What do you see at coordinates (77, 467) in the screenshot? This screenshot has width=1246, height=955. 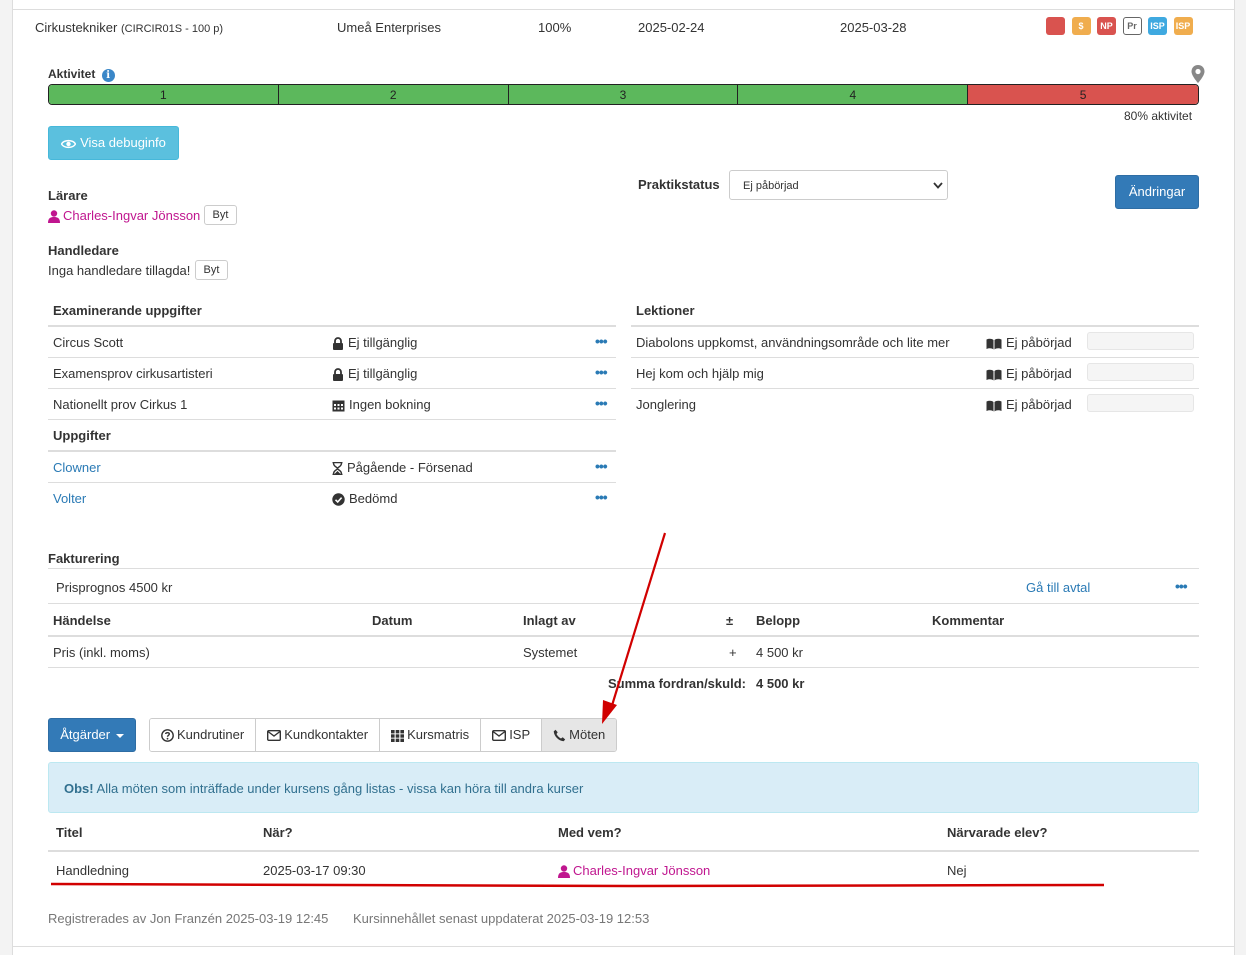 I see `task-link: Clowner` at bounding box center [77, 467].